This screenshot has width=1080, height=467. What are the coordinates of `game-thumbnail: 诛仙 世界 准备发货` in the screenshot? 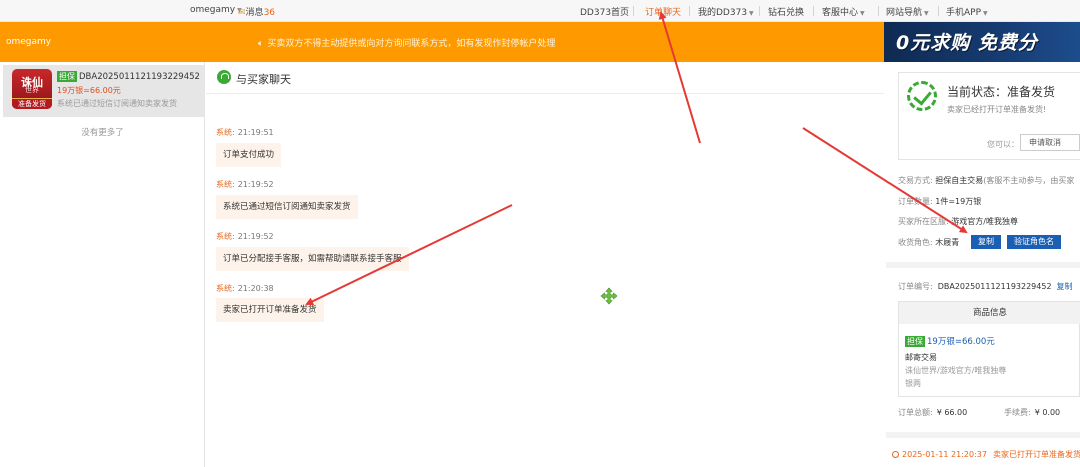 It's located at (32, 89).